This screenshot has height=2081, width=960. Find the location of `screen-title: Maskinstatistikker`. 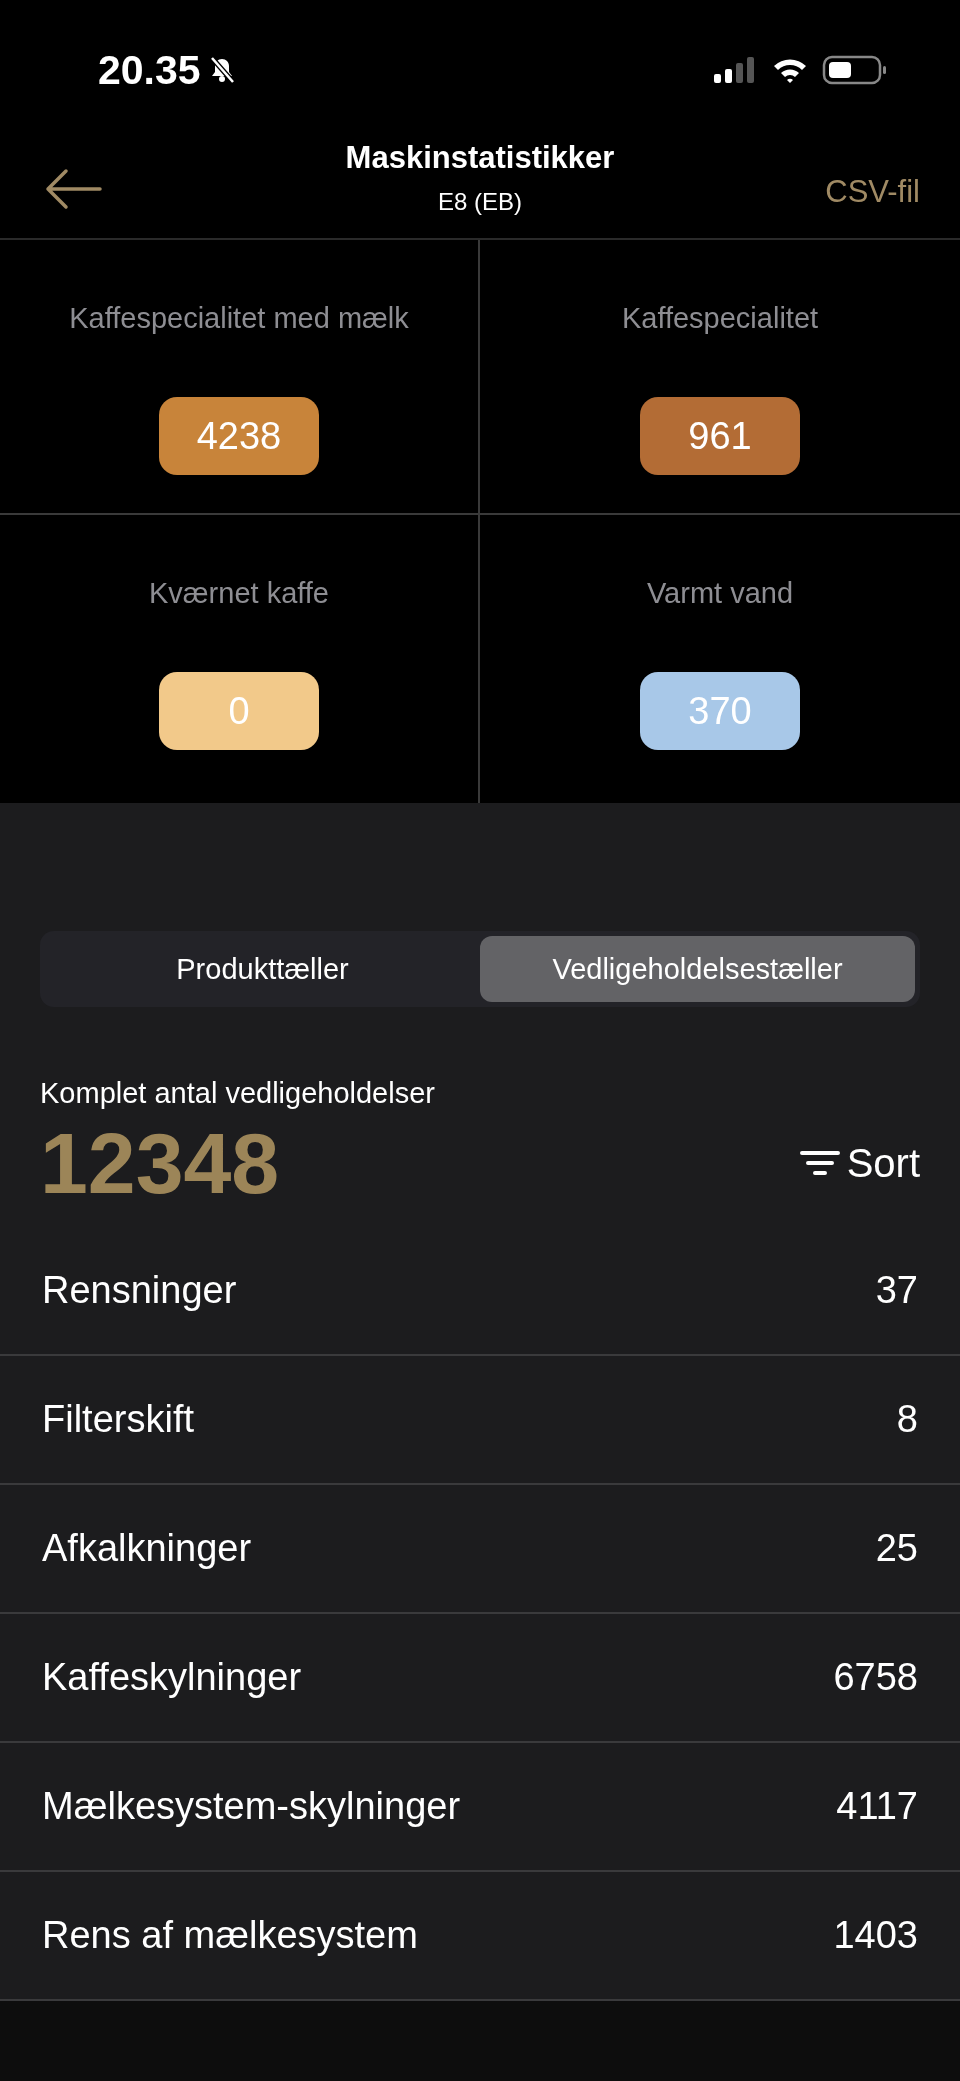

screen-title: Maskinstatistikker is located at coordinates (480, 158).